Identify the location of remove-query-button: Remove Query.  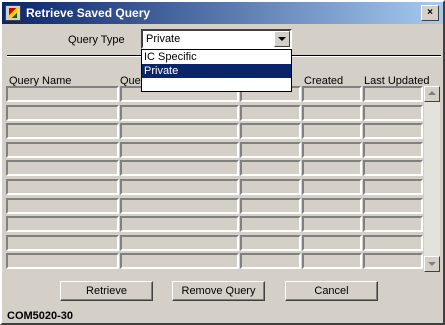
(218, 291).